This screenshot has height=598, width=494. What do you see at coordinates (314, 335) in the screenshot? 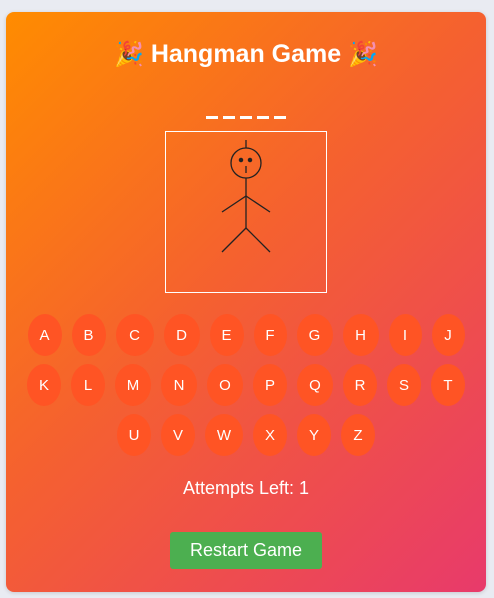
I see `letter-button-g: G` at bounding box center [314, 335].